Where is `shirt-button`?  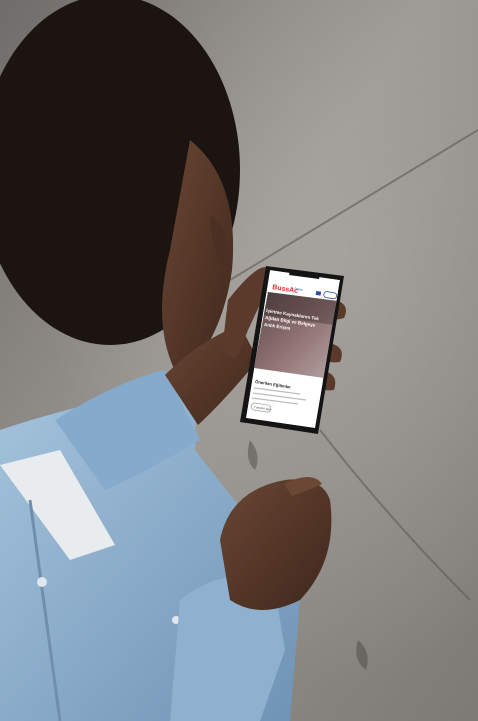
shirt-button is located at coordinates (42, 582).